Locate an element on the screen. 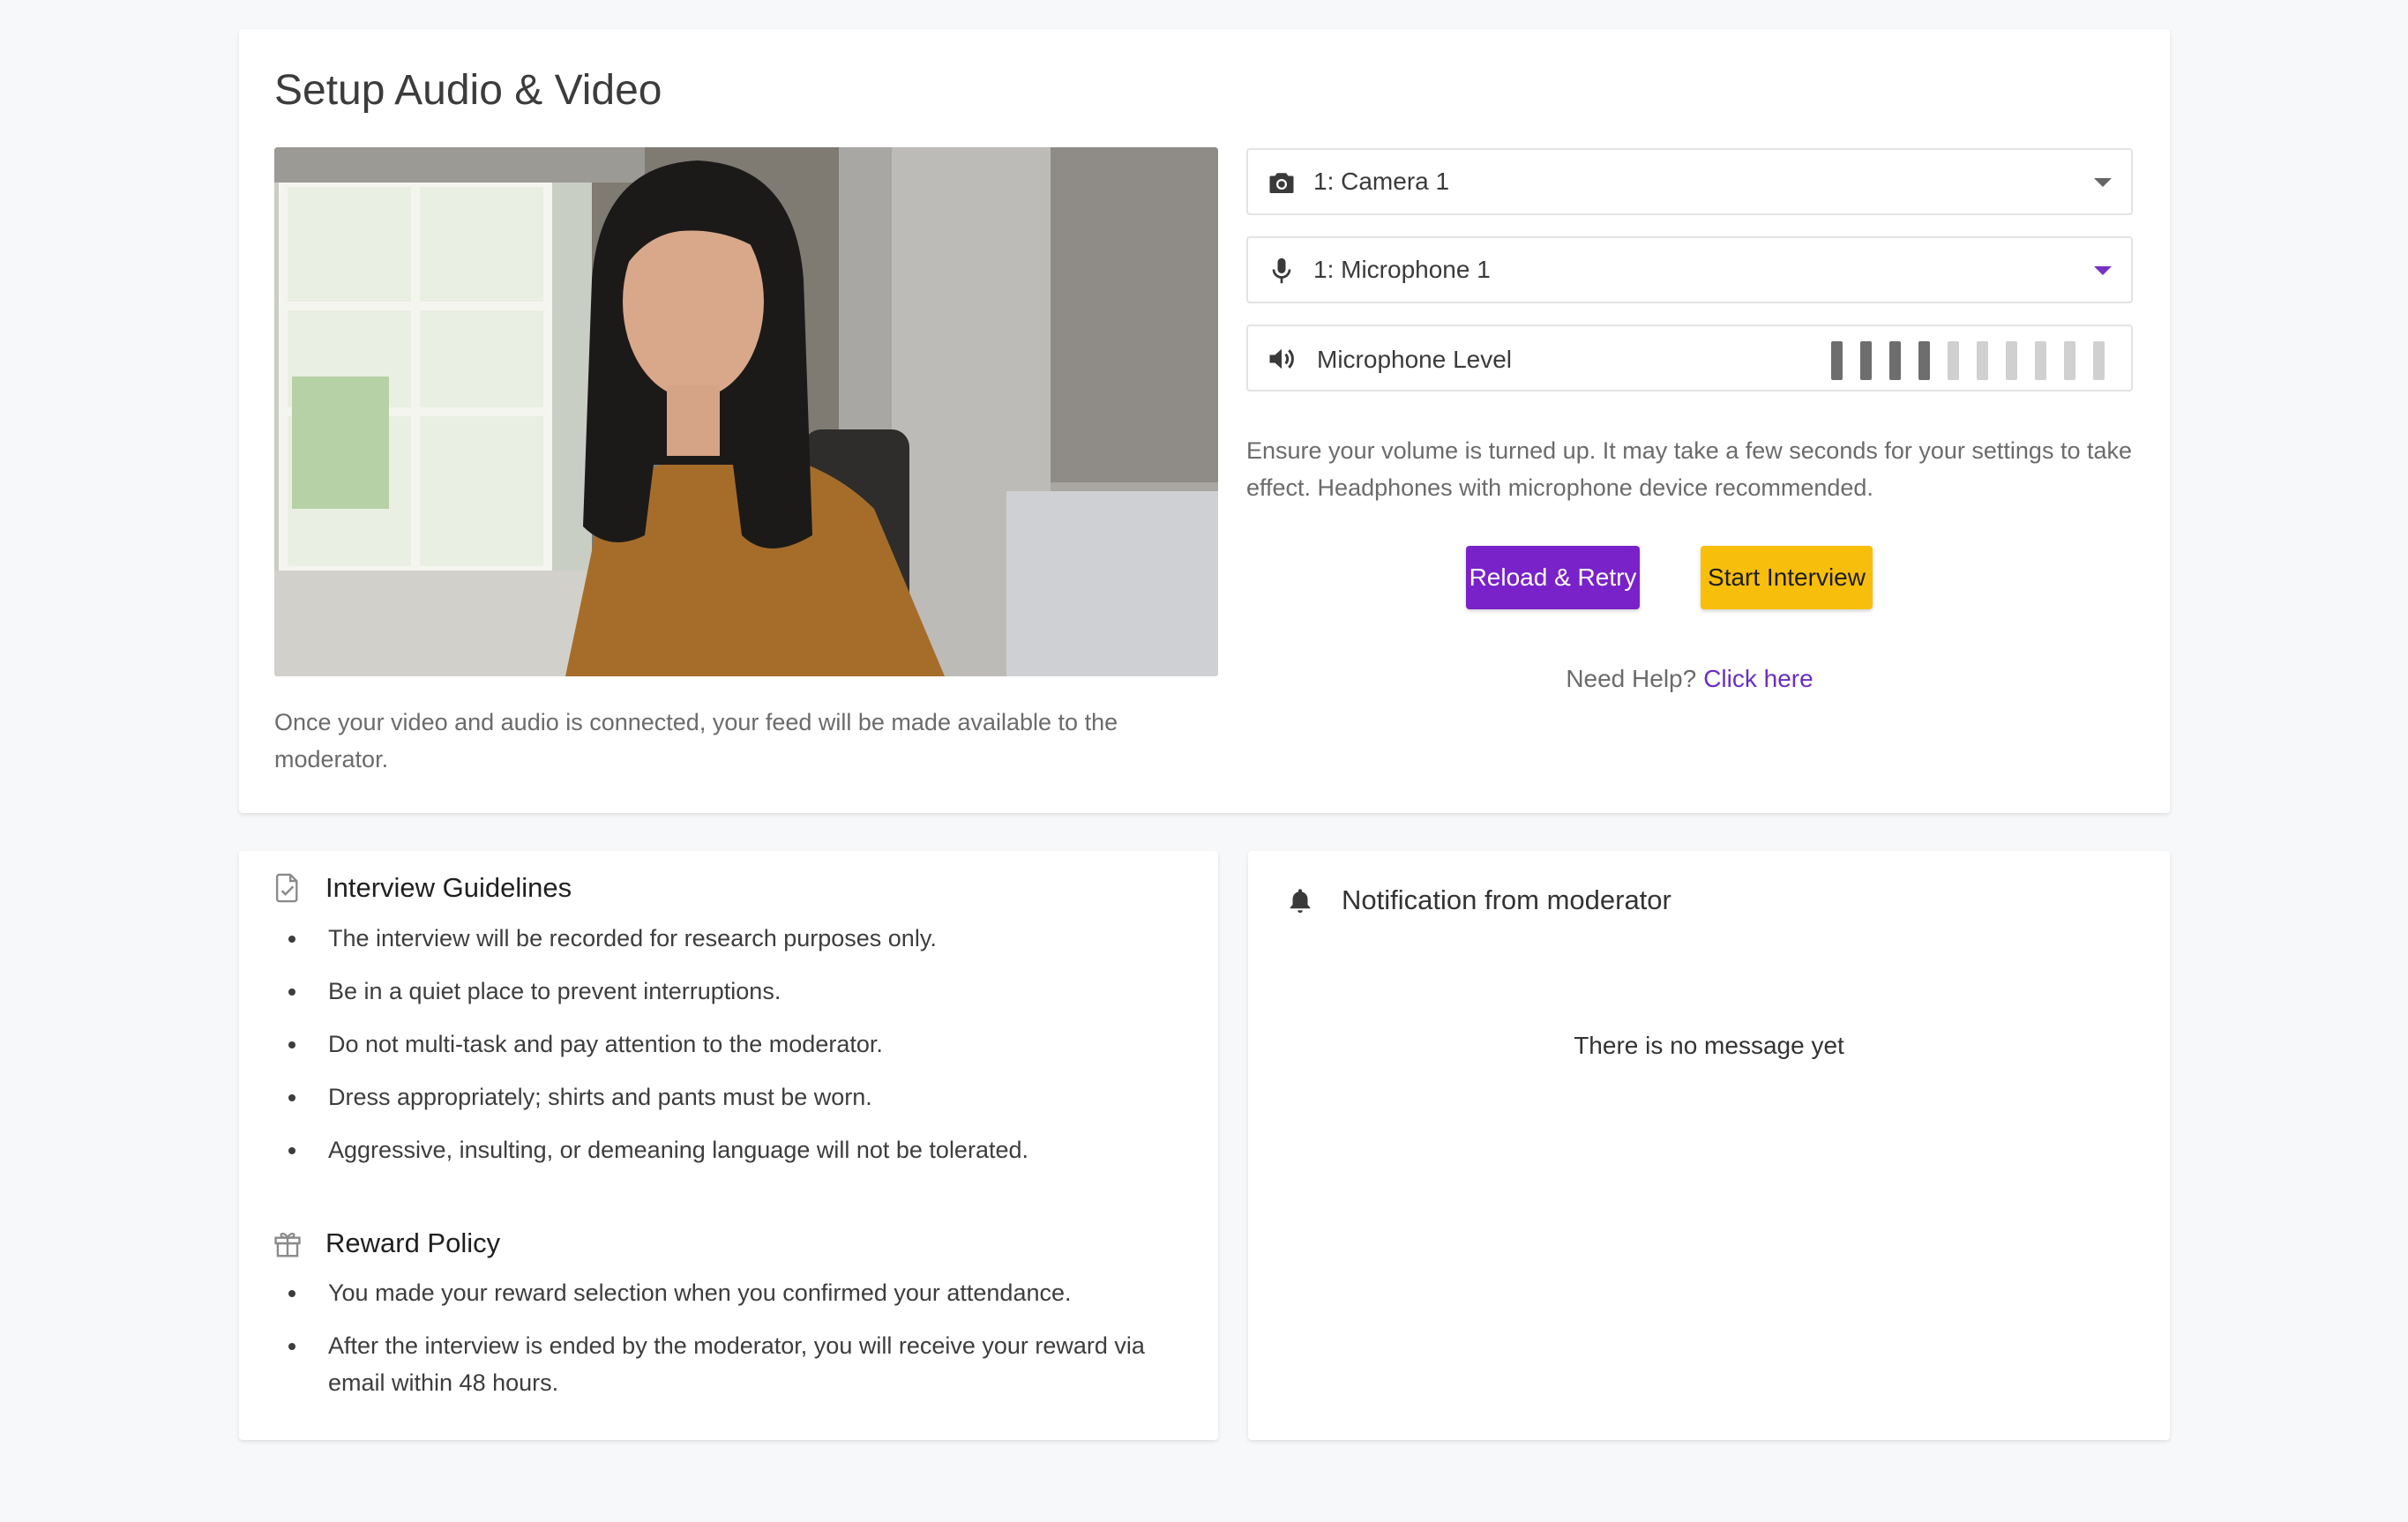 The image size is (2408, 1522). video-feed-image is located at coordinates (746, 412).